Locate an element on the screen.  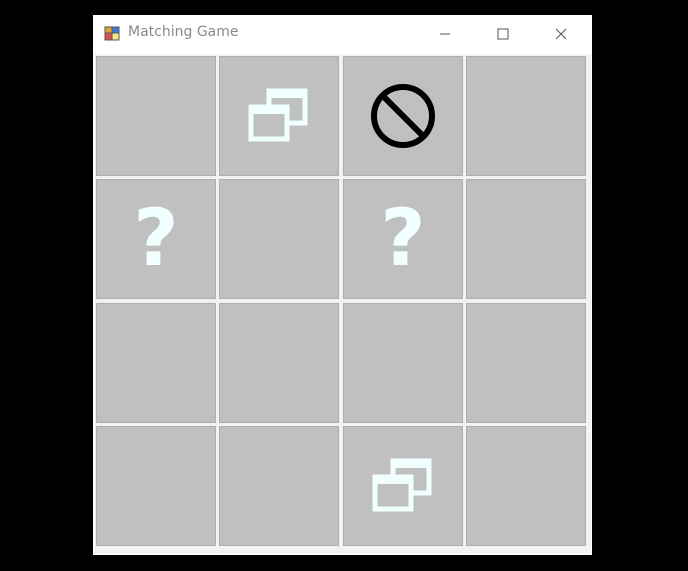
tile-r1-c2: ? is located at coordinates (403, 239).